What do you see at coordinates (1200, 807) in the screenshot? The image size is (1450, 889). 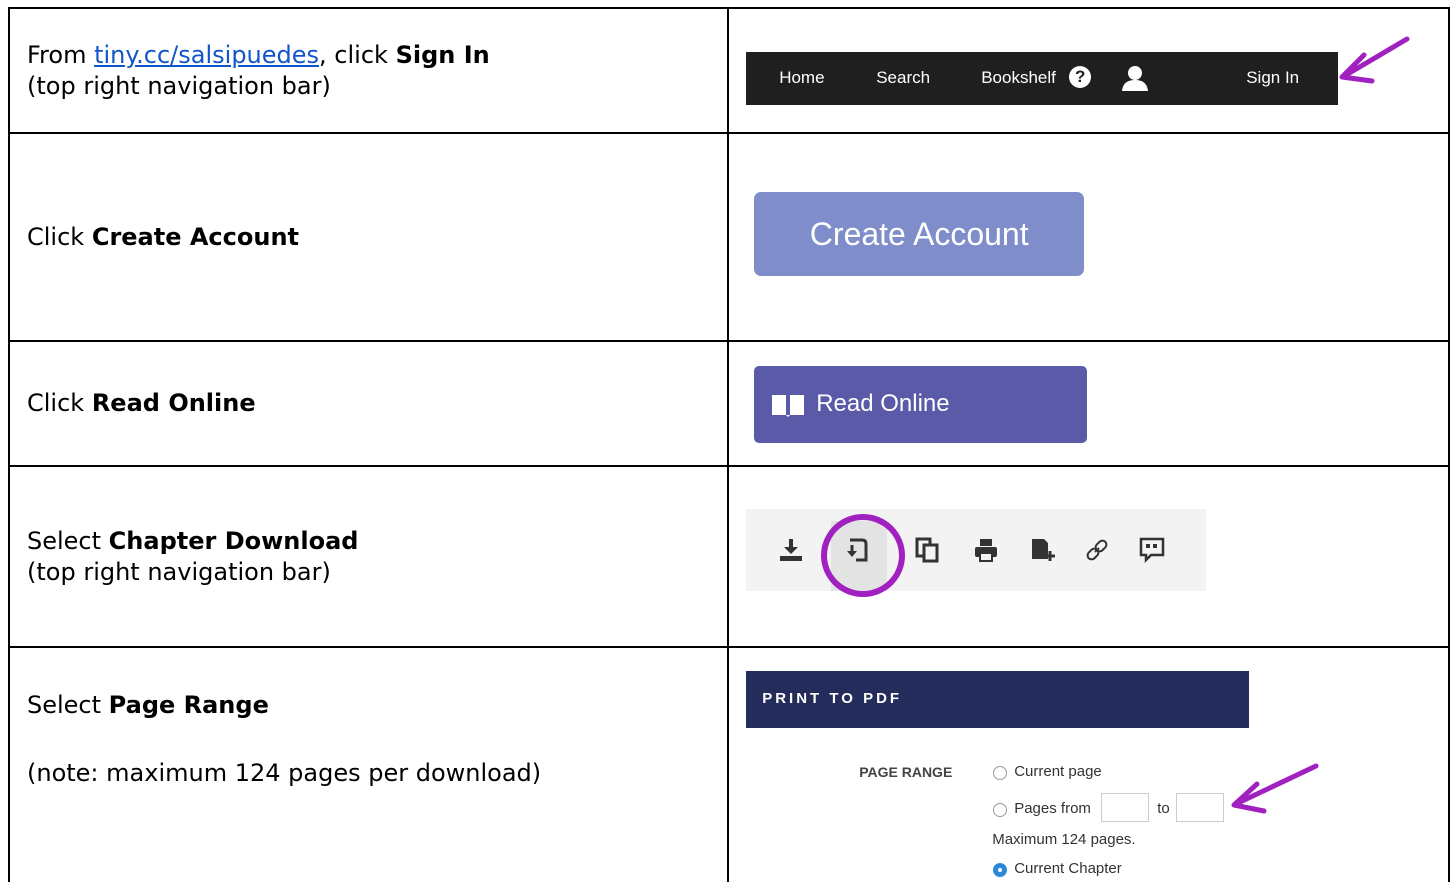 I see `page-to-input` at bounding box center [1200, 807].